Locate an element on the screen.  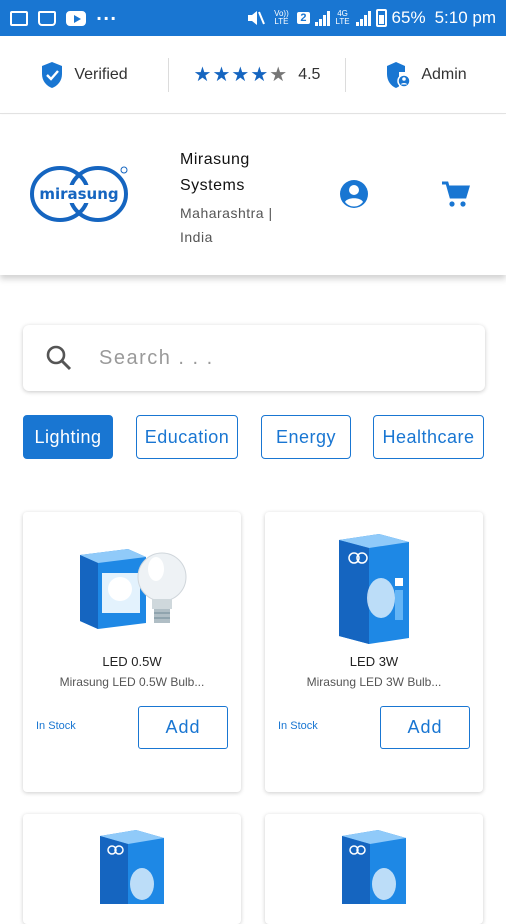
cart-icon is located at coordinates (455, 195).